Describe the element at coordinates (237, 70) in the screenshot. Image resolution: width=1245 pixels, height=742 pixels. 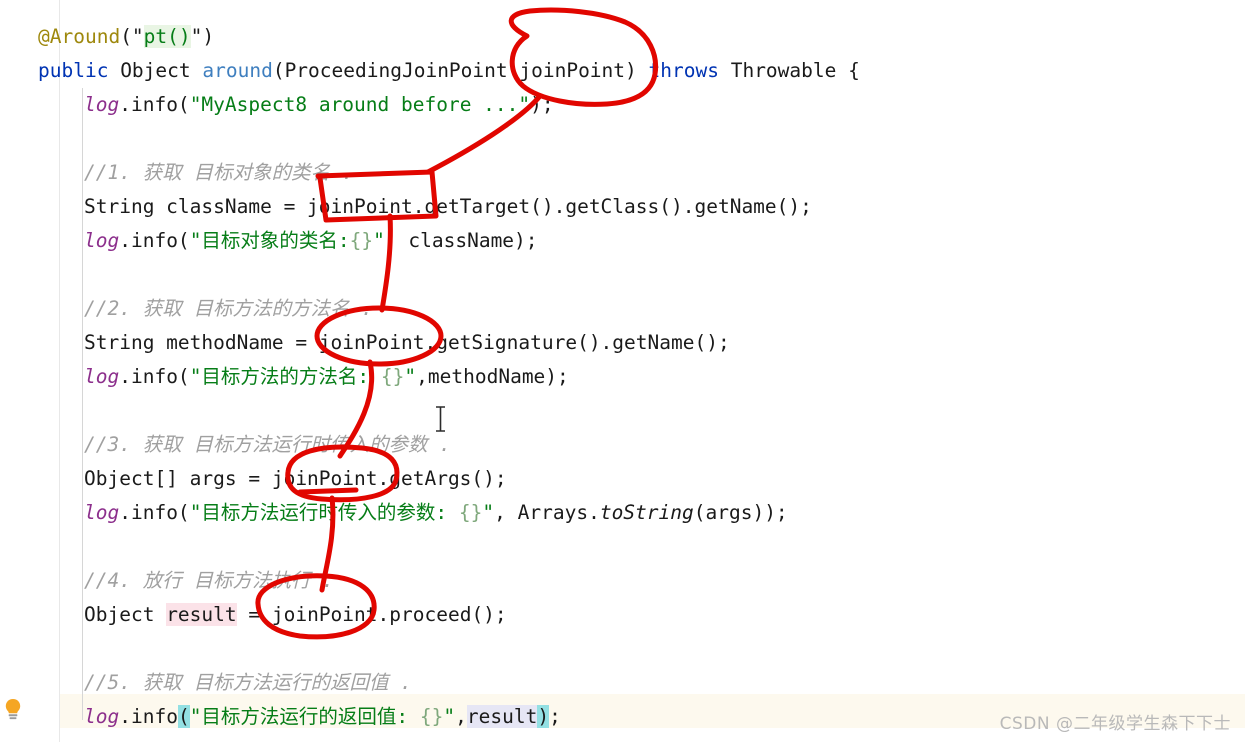
I see `token-2-2: around` at that location.